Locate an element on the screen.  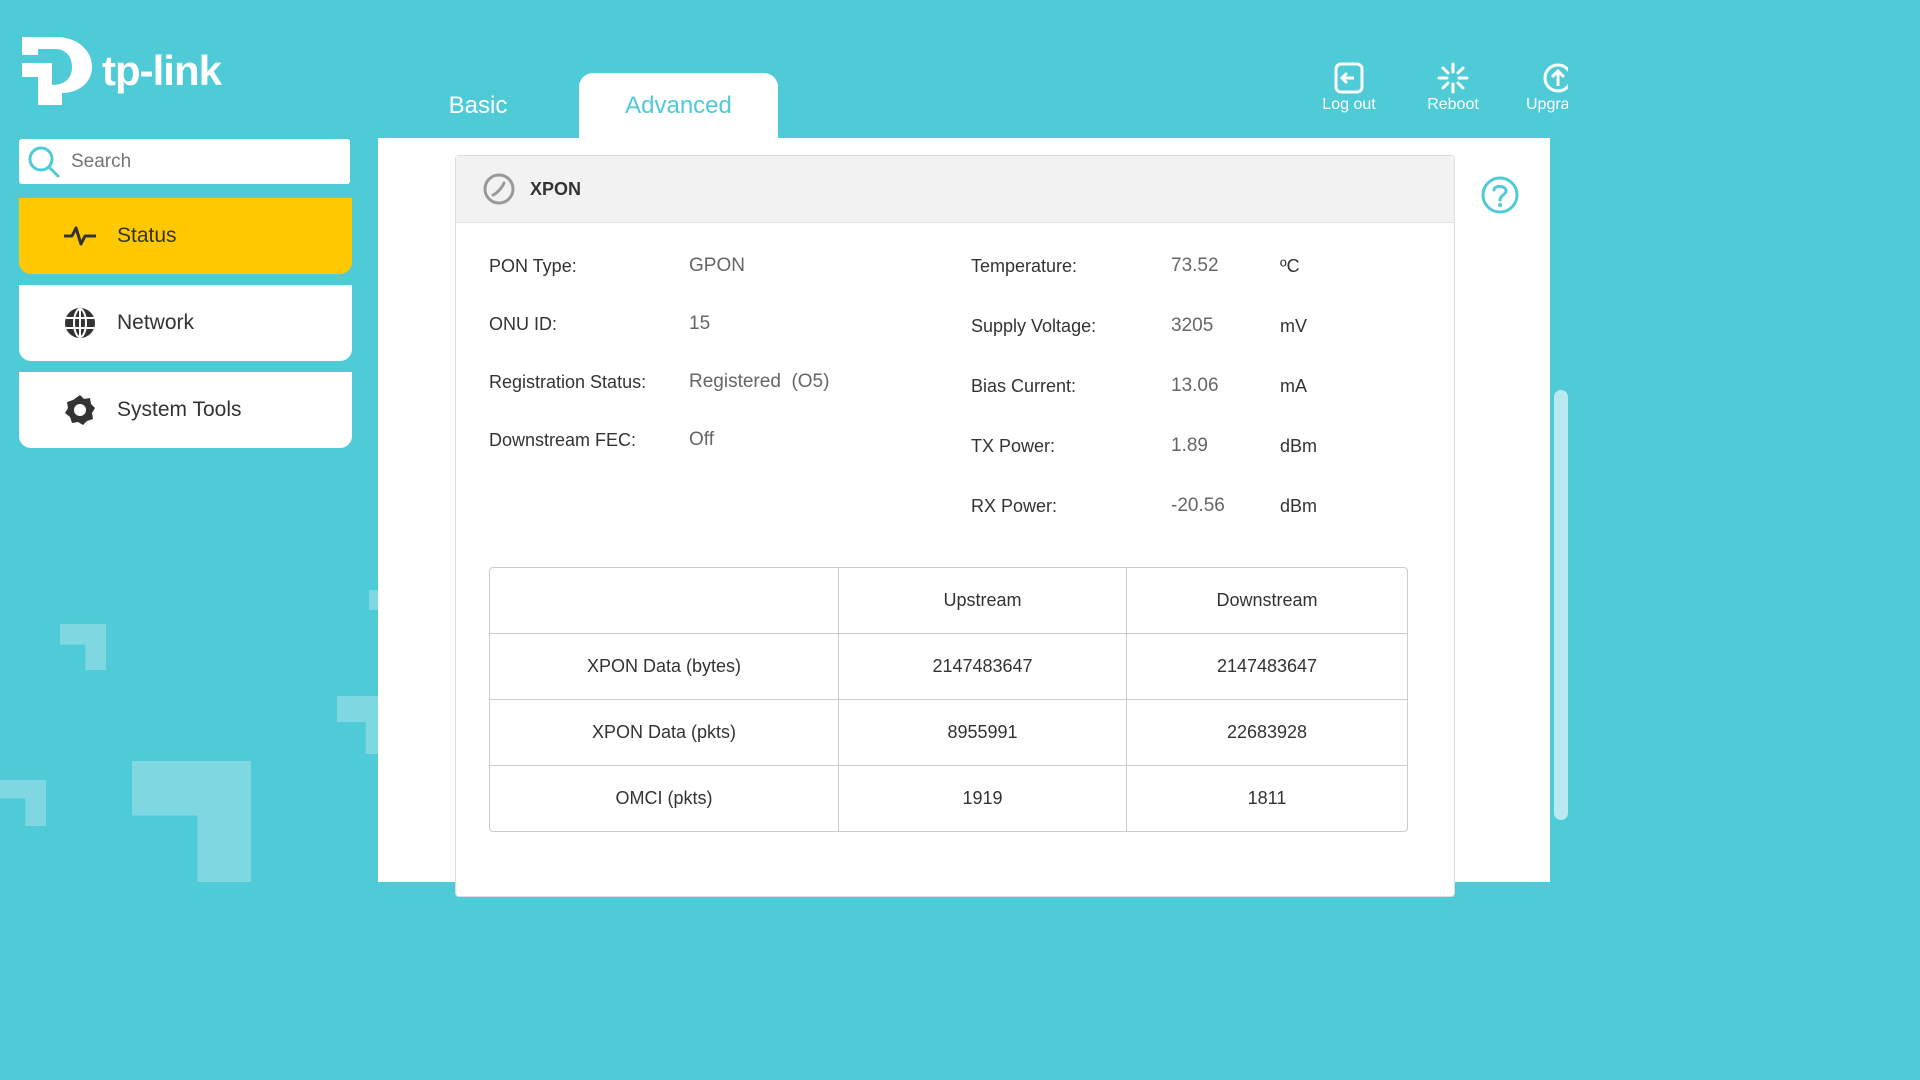
tx-power-label: TX Power: is located at coordinates (1013, 446).